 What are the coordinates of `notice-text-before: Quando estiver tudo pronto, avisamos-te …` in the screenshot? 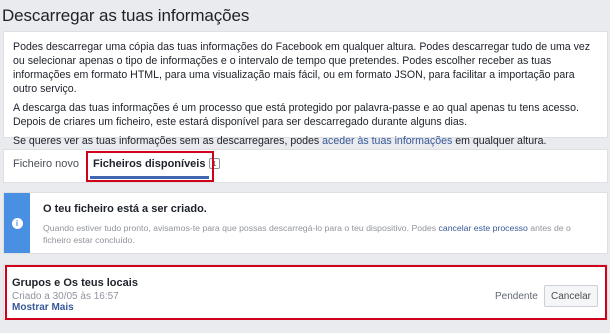 It's located at (241, 228).